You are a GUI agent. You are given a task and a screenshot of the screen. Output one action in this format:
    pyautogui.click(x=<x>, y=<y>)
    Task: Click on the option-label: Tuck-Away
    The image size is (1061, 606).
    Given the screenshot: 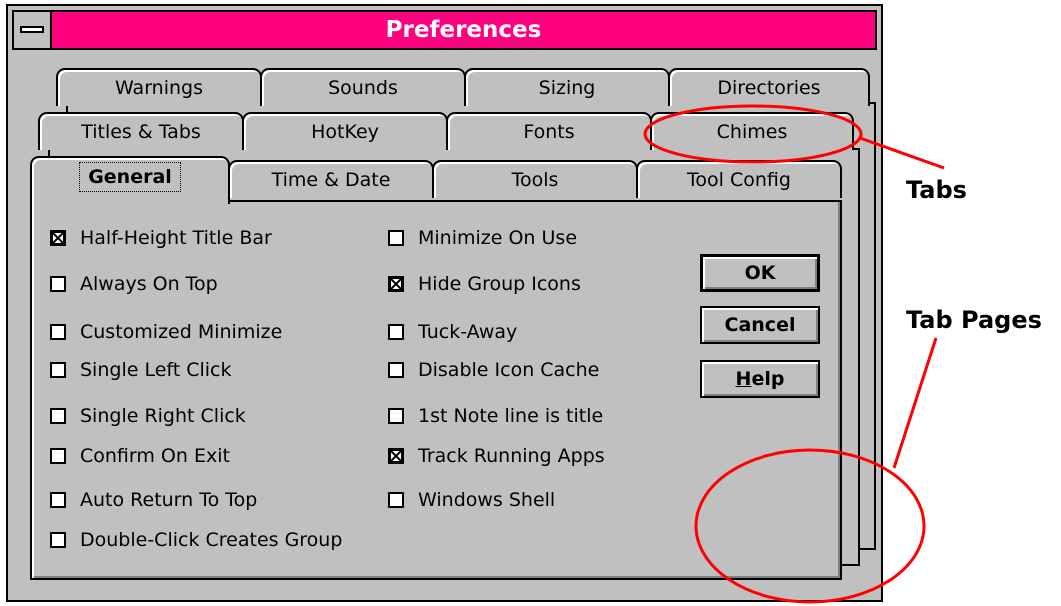 What is the action you would take?
    pyautogui.click(x=468, y=332)
    